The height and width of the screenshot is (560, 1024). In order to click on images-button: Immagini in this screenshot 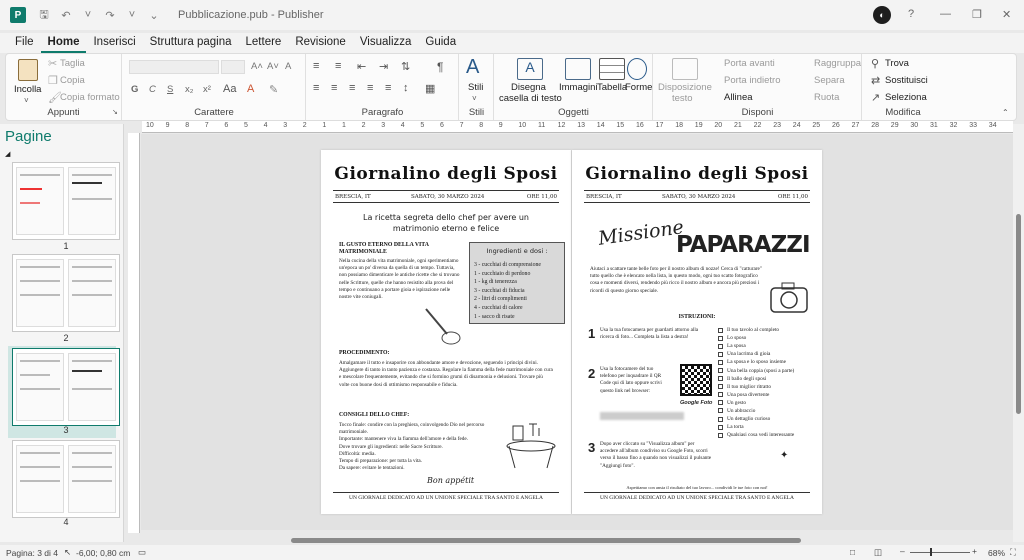, I will do `click(578, 87)`.